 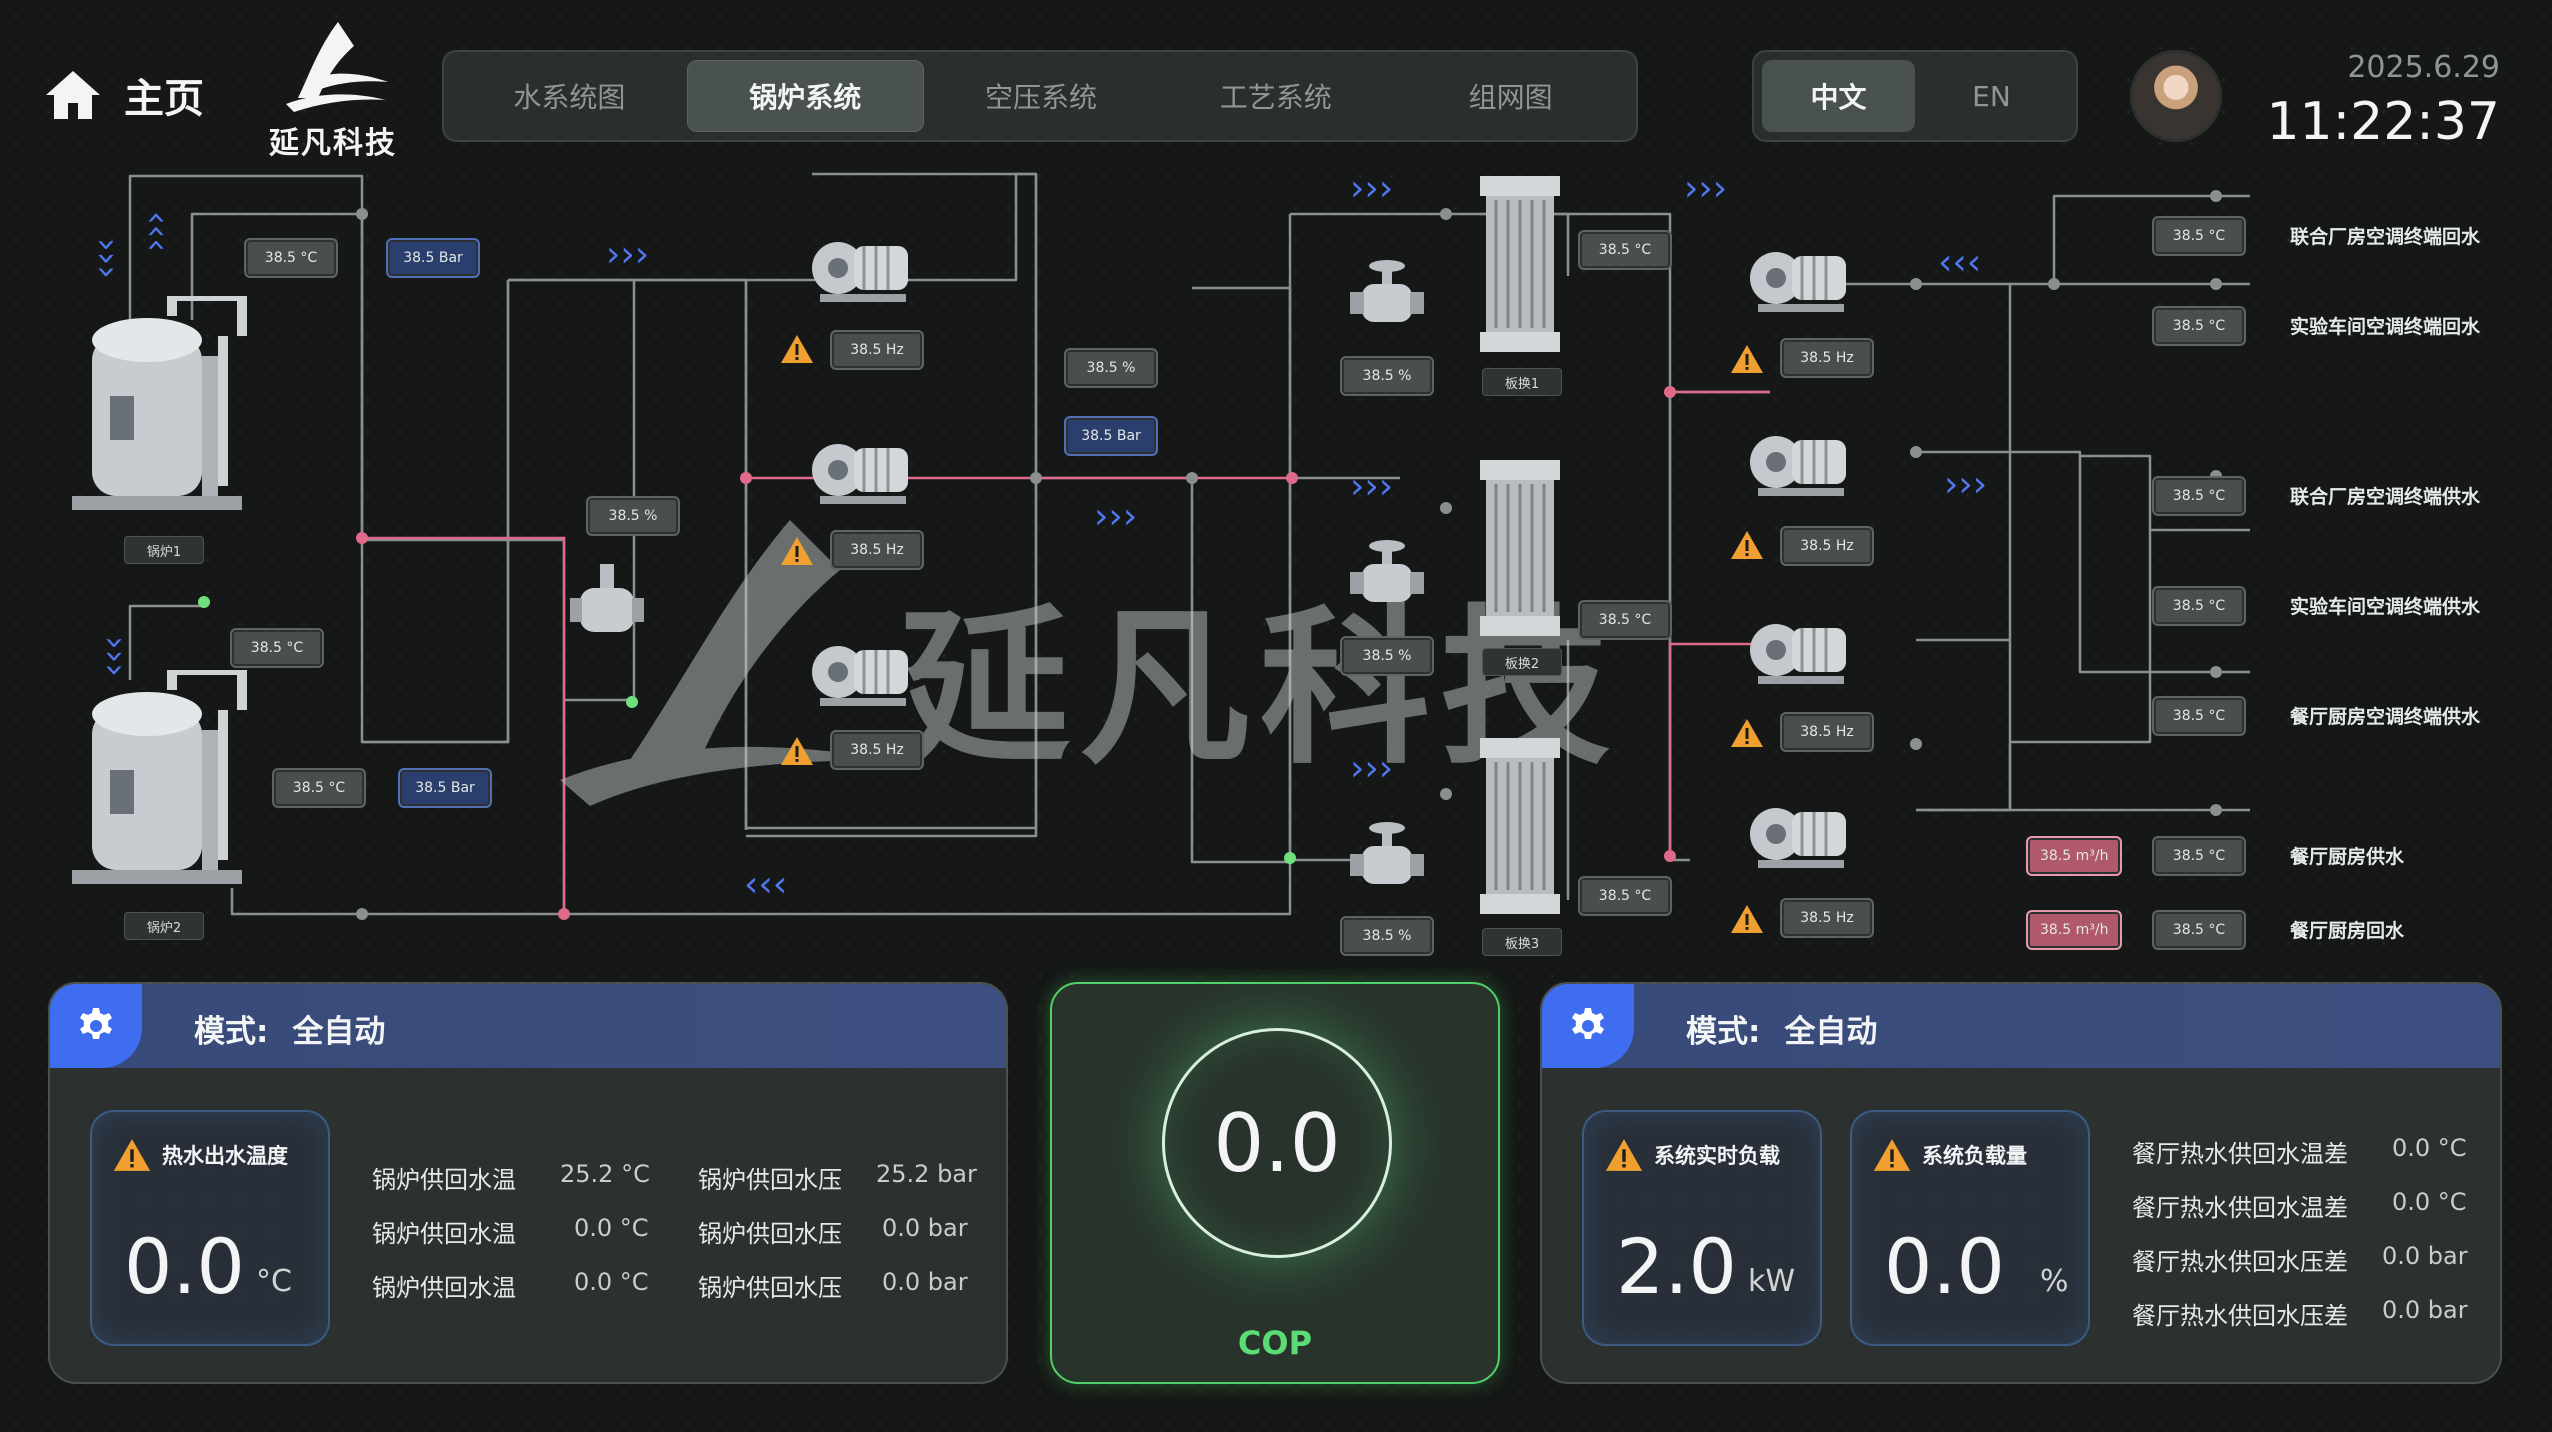 What do you see at coordinates (2240, 1316) in the screenshot?
I see `row-label: 餐厅热水供回水压差` at bounding box center [2240, 1316].